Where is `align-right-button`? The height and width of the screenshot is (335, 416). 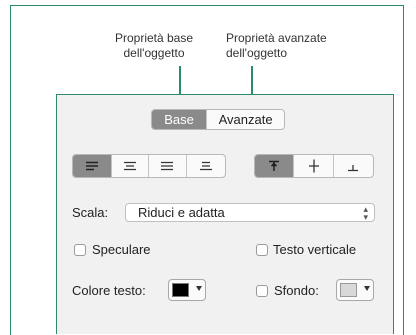
align-right-button is located at coordinates (168, 166).